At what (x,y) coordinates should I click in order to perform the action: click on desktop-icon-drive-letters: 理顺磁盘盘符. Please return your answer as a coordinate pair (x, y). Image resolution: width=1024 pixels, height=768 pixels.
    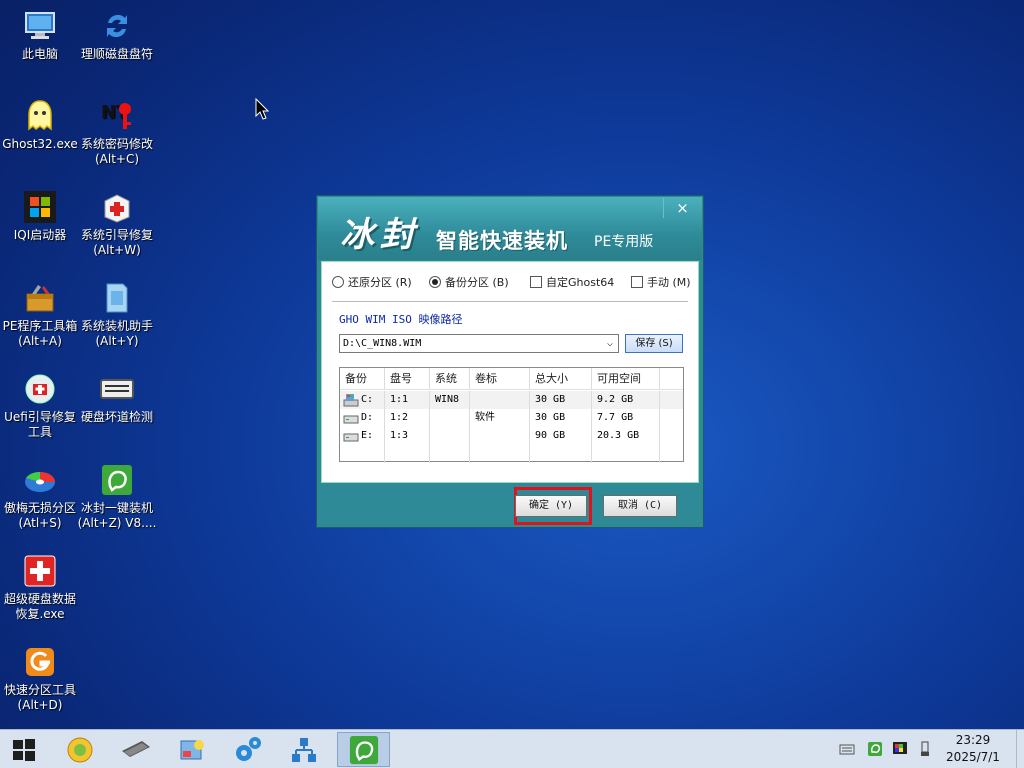
    Looking at the image, I should click on (117, 35).